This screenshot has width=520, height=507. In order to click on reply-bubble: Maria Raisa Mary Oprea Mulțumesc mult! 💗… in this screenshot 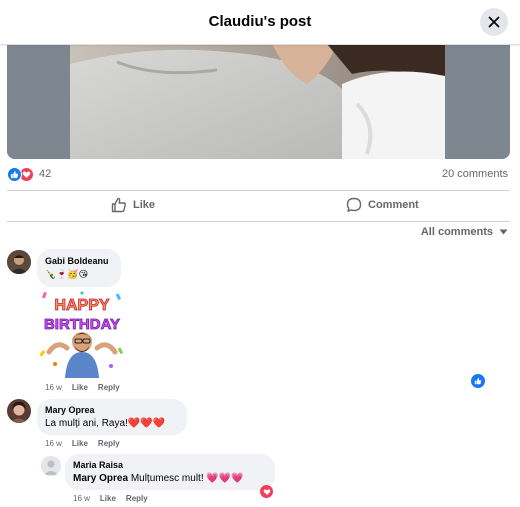, I will do `click(170, 472)`.